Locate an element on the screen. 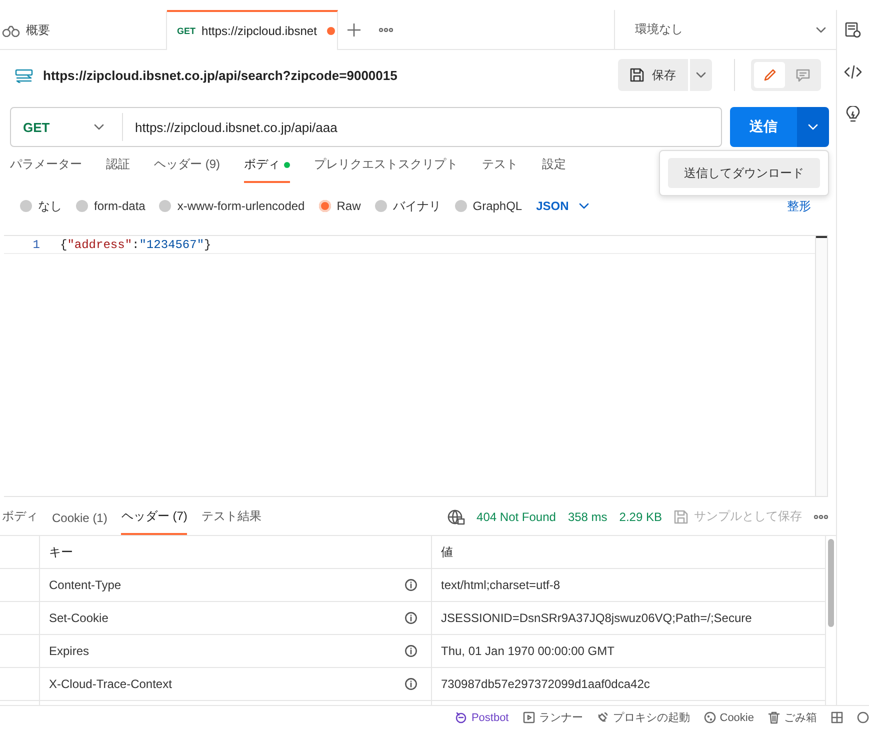  status-code: 404 Not Found is located at coordinates (516, 517).